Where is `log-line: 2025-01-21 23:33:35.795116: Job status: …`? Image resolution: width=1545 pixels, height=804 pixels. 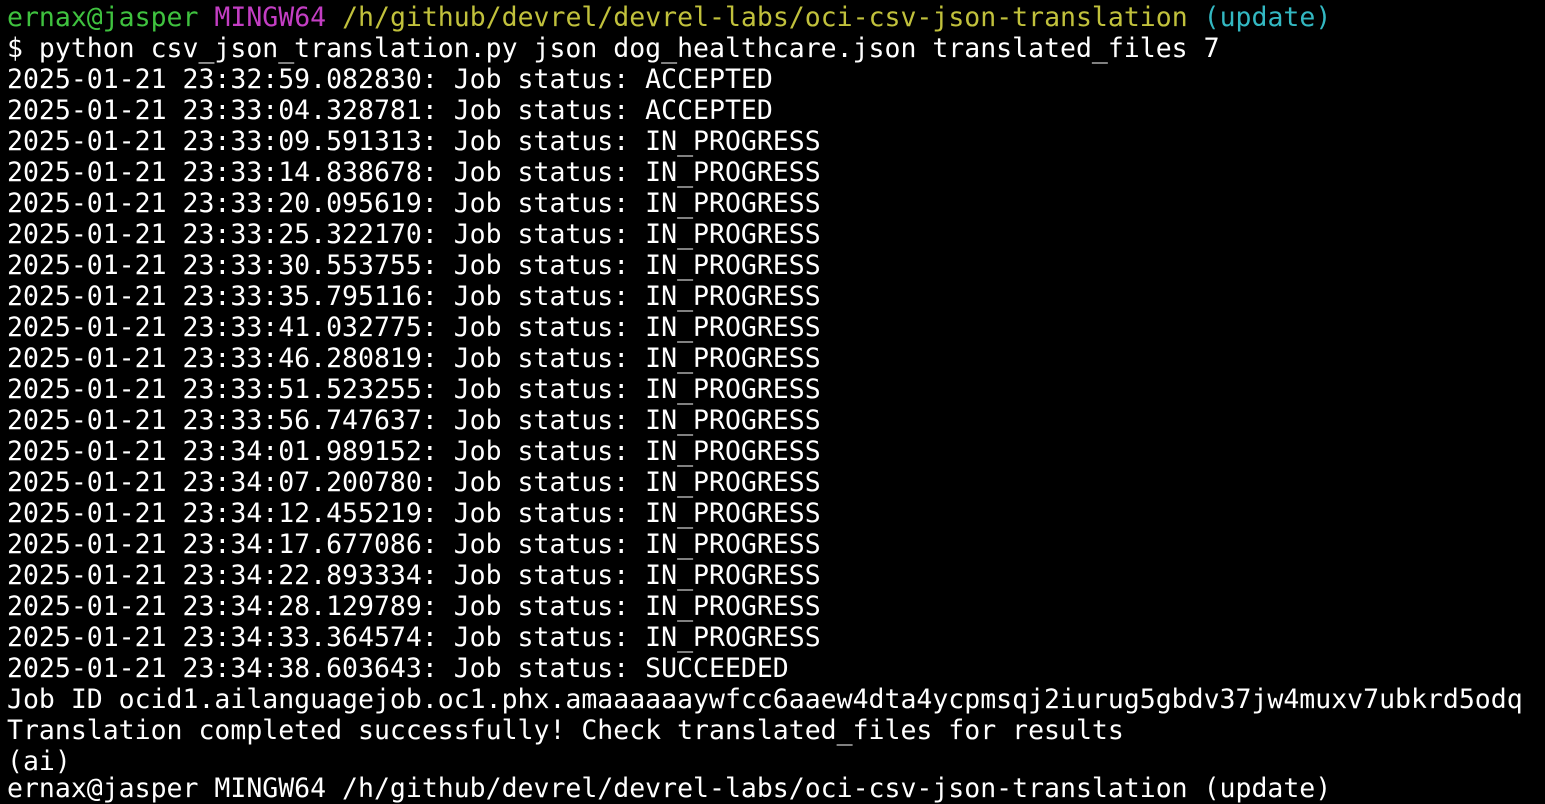 log-line: 2025-01-21 23:33:35.795116: Job status: … is located at coordinates (414, 296).